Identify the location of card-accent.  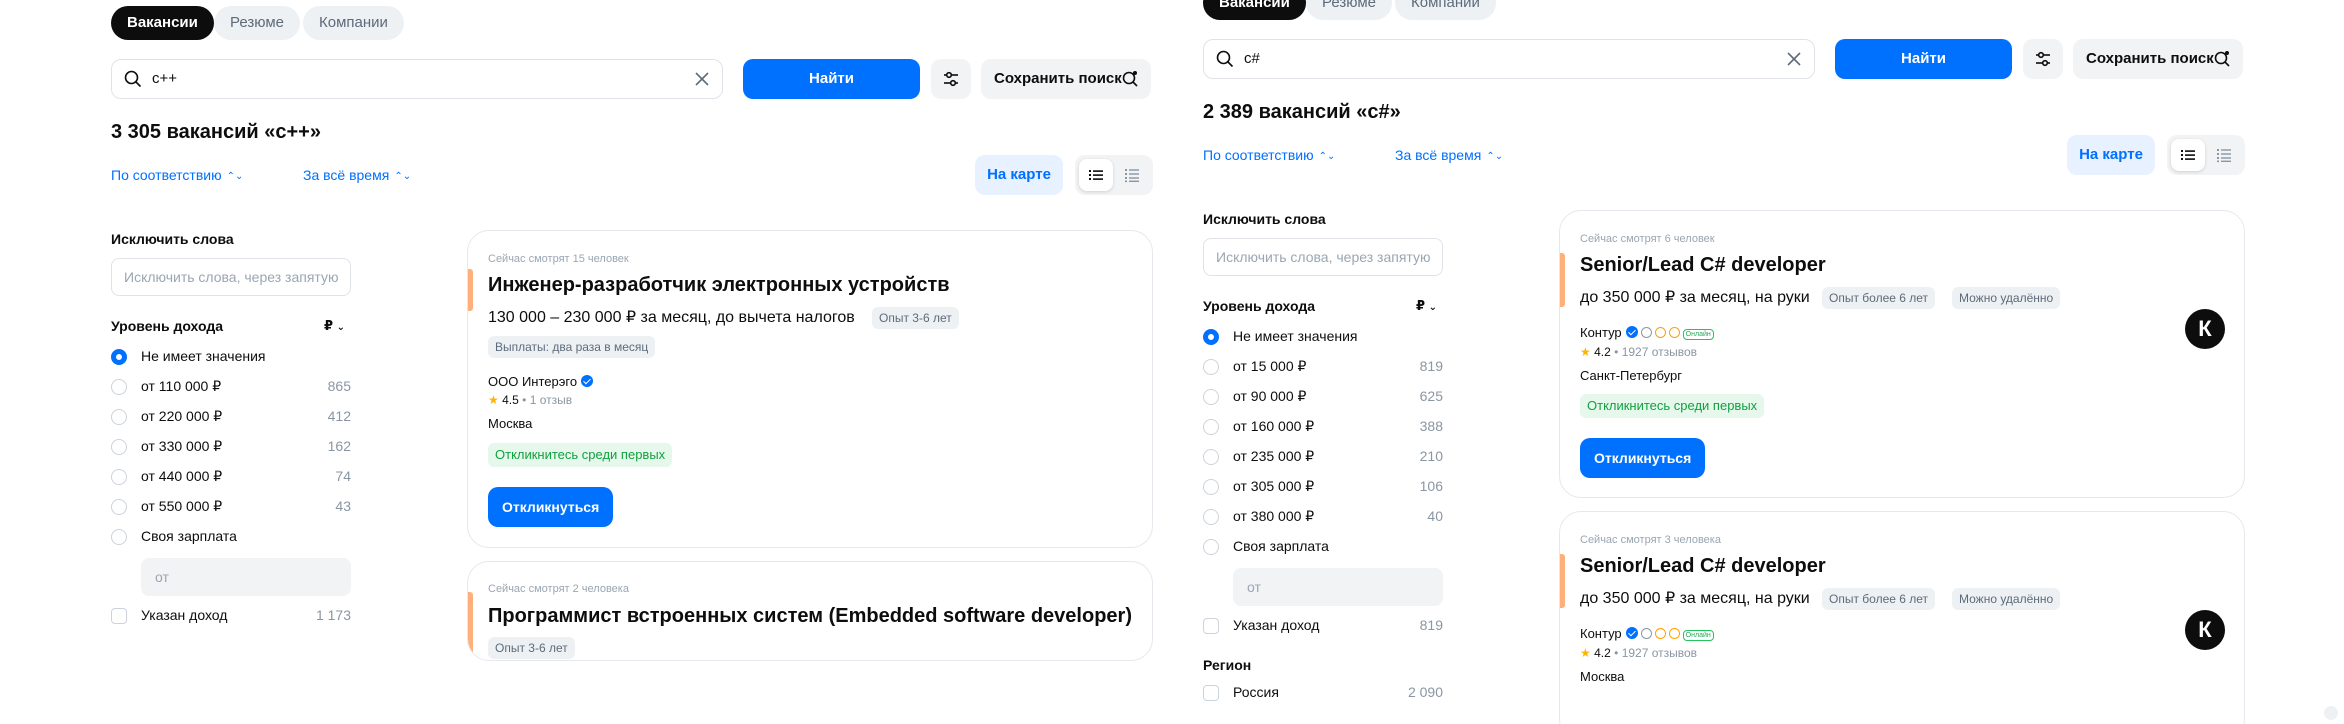
(470, 290).